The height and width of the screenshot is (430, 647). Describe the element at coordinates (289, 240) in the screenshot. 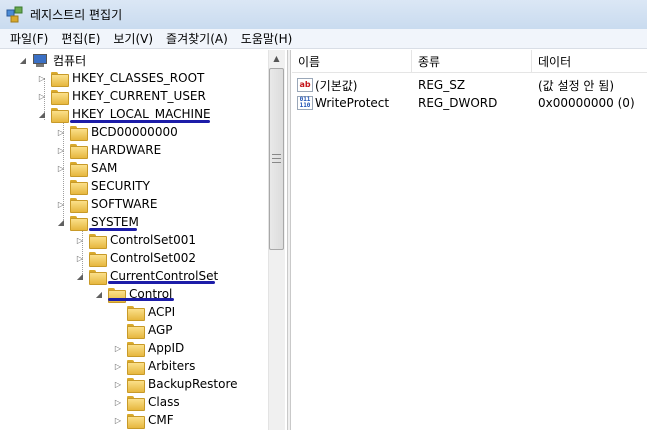

I see `pane-splitter` at that location.